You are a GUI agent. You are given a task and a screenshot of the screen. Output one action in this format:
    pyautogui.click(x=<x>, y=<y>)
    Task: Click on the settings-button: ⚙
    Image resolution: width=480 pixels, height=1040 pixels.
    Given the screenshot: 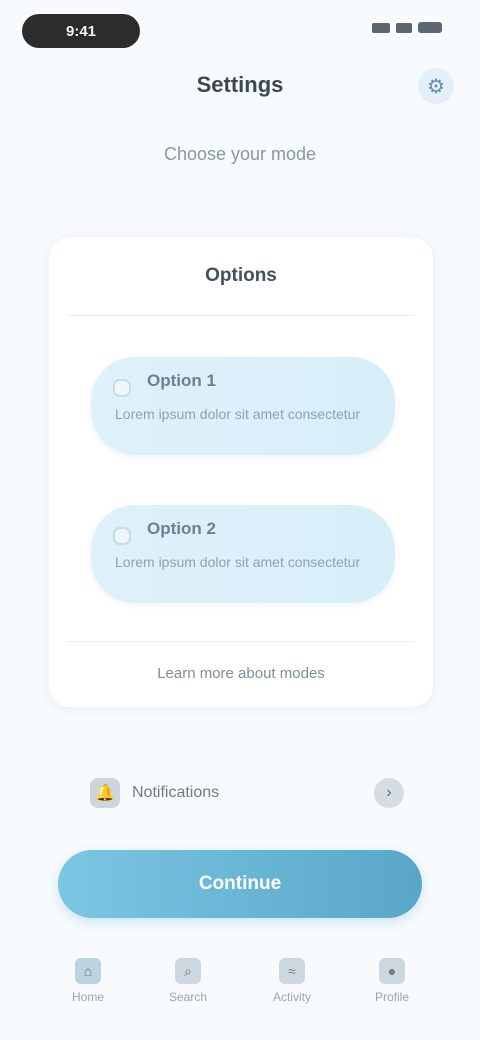 What is the action you would take?
    pyautogui.click(x=436, y=86)
    